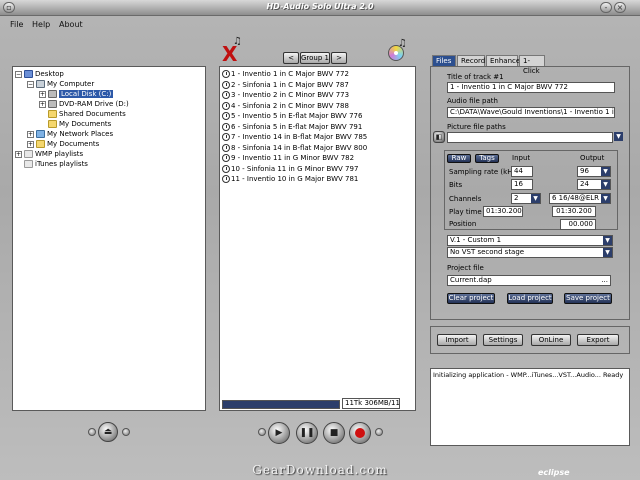  I want to click on play-button: ▶, so click(279, 433).